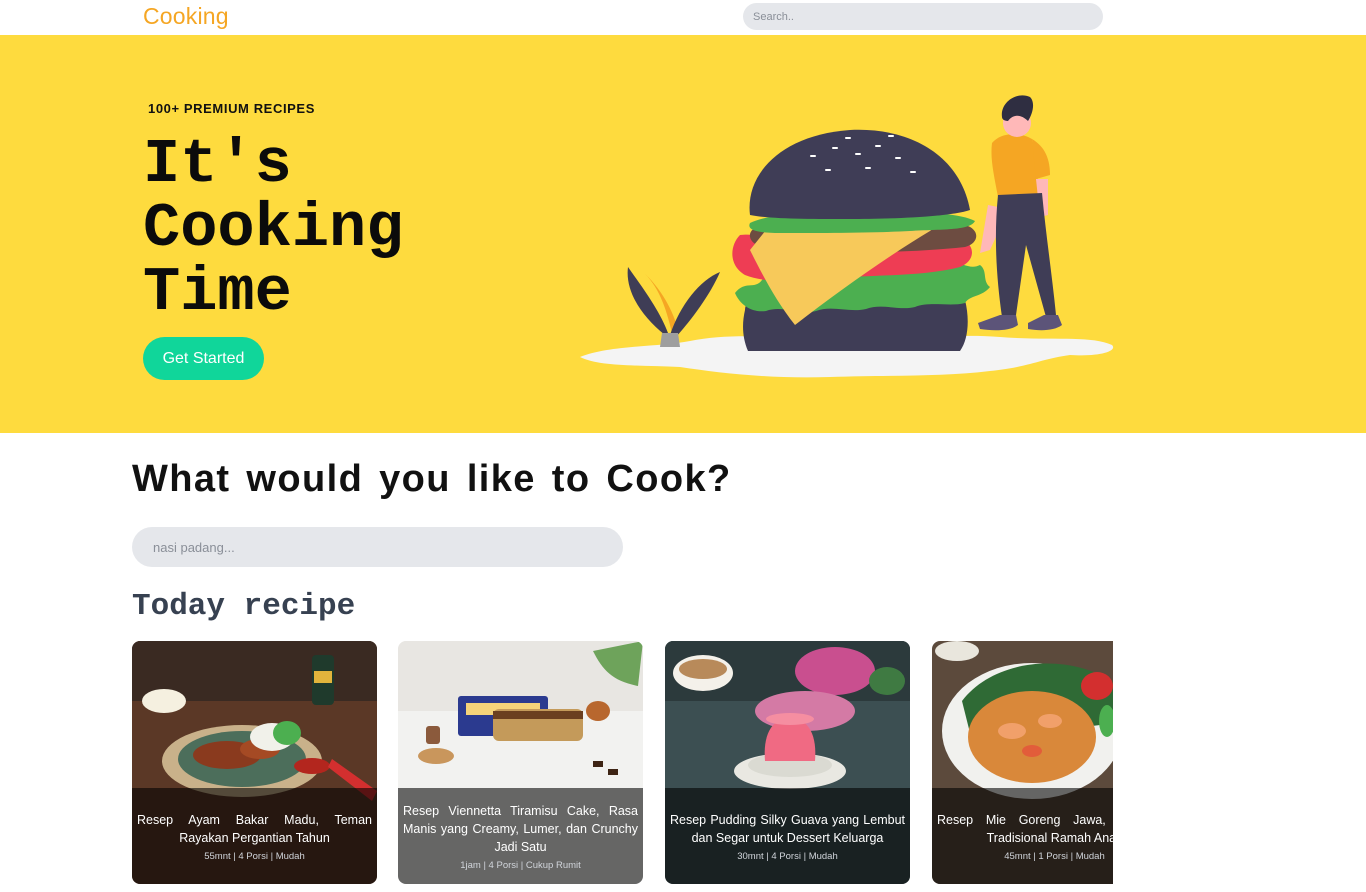 Image resolution: width=1366 pixels, height=892 pixels. What do you see at coordinates (244, 606) in the screenshot?
I see `today-recipe-heading: Today recipe` at bounding box center [244, 606].